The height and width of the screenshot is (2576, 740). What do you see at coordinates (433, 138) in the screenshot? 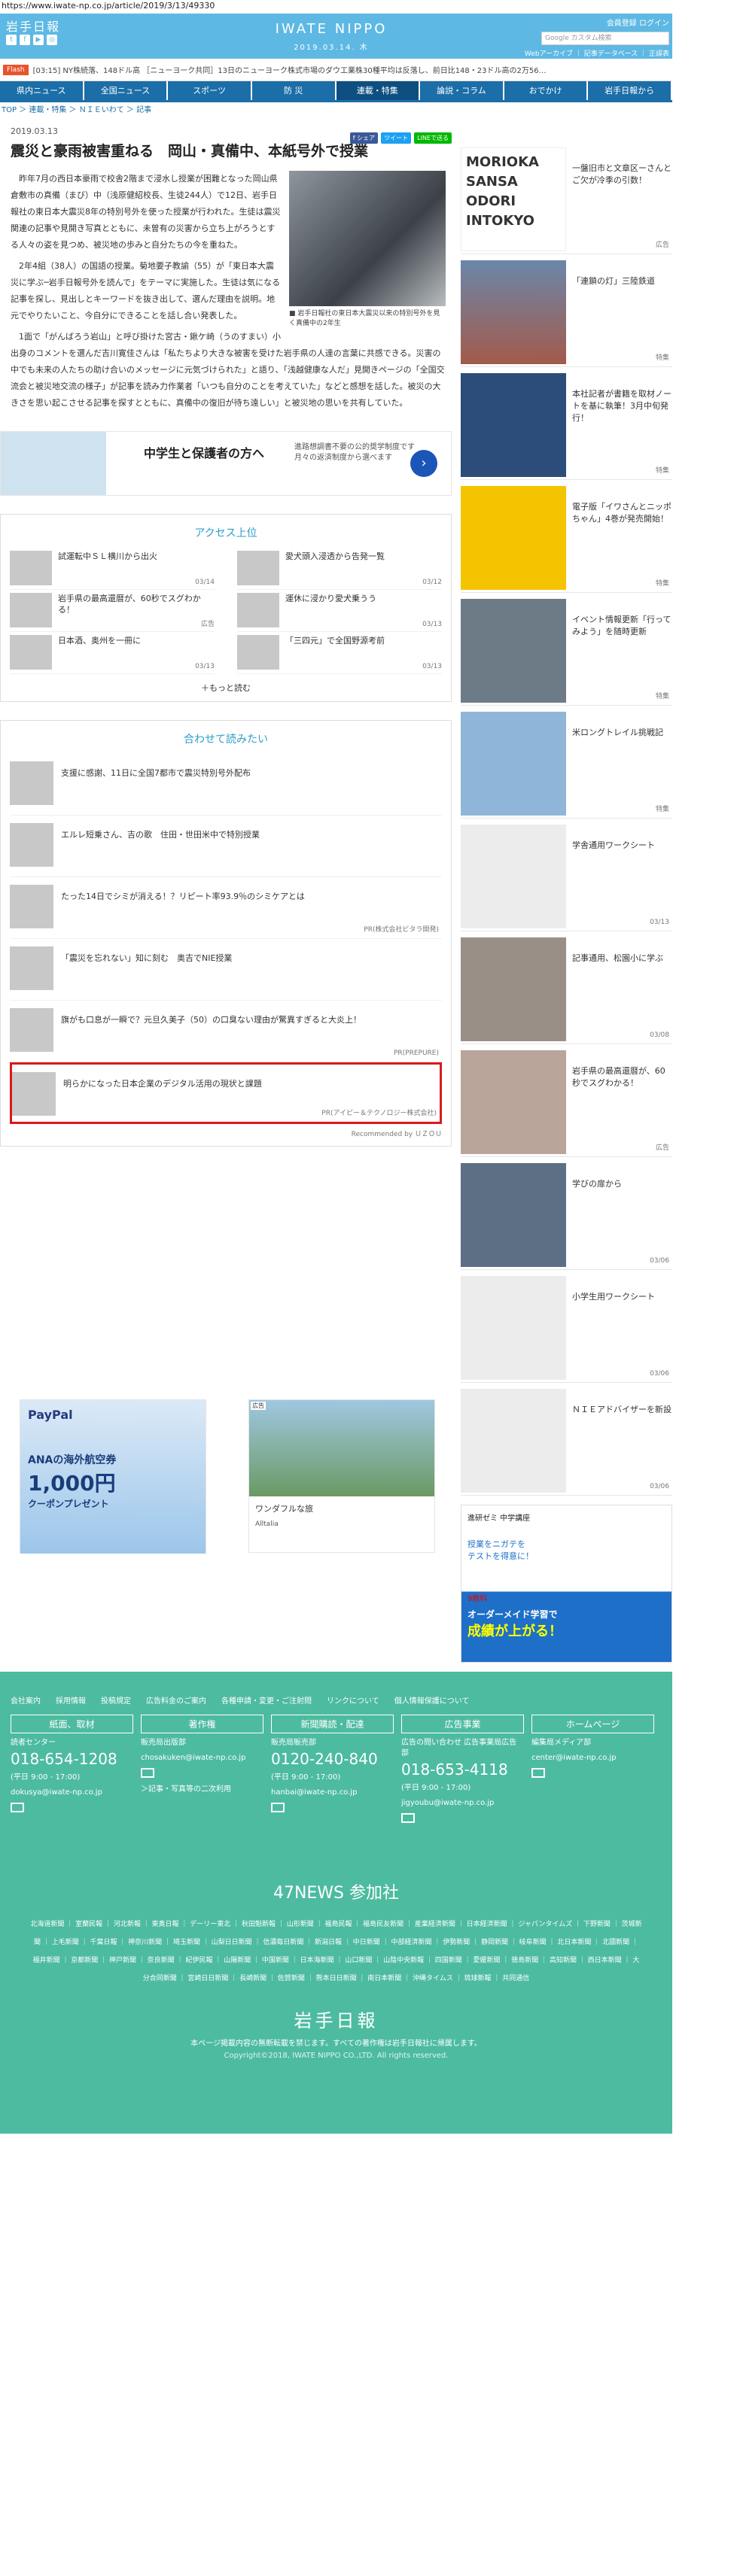
I see `line-share-button: LINEで送る` at bounding box center [433, 138].